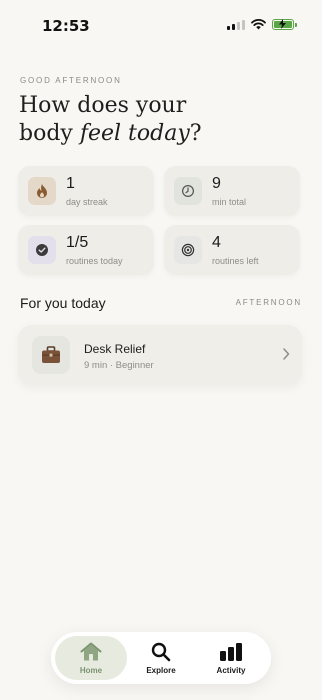  What do you see at coordinates (71, 80) in the screenshot?
I see `greeting-eyebrow: GOOD AFTERNOON` at bounding box center [71, 80].